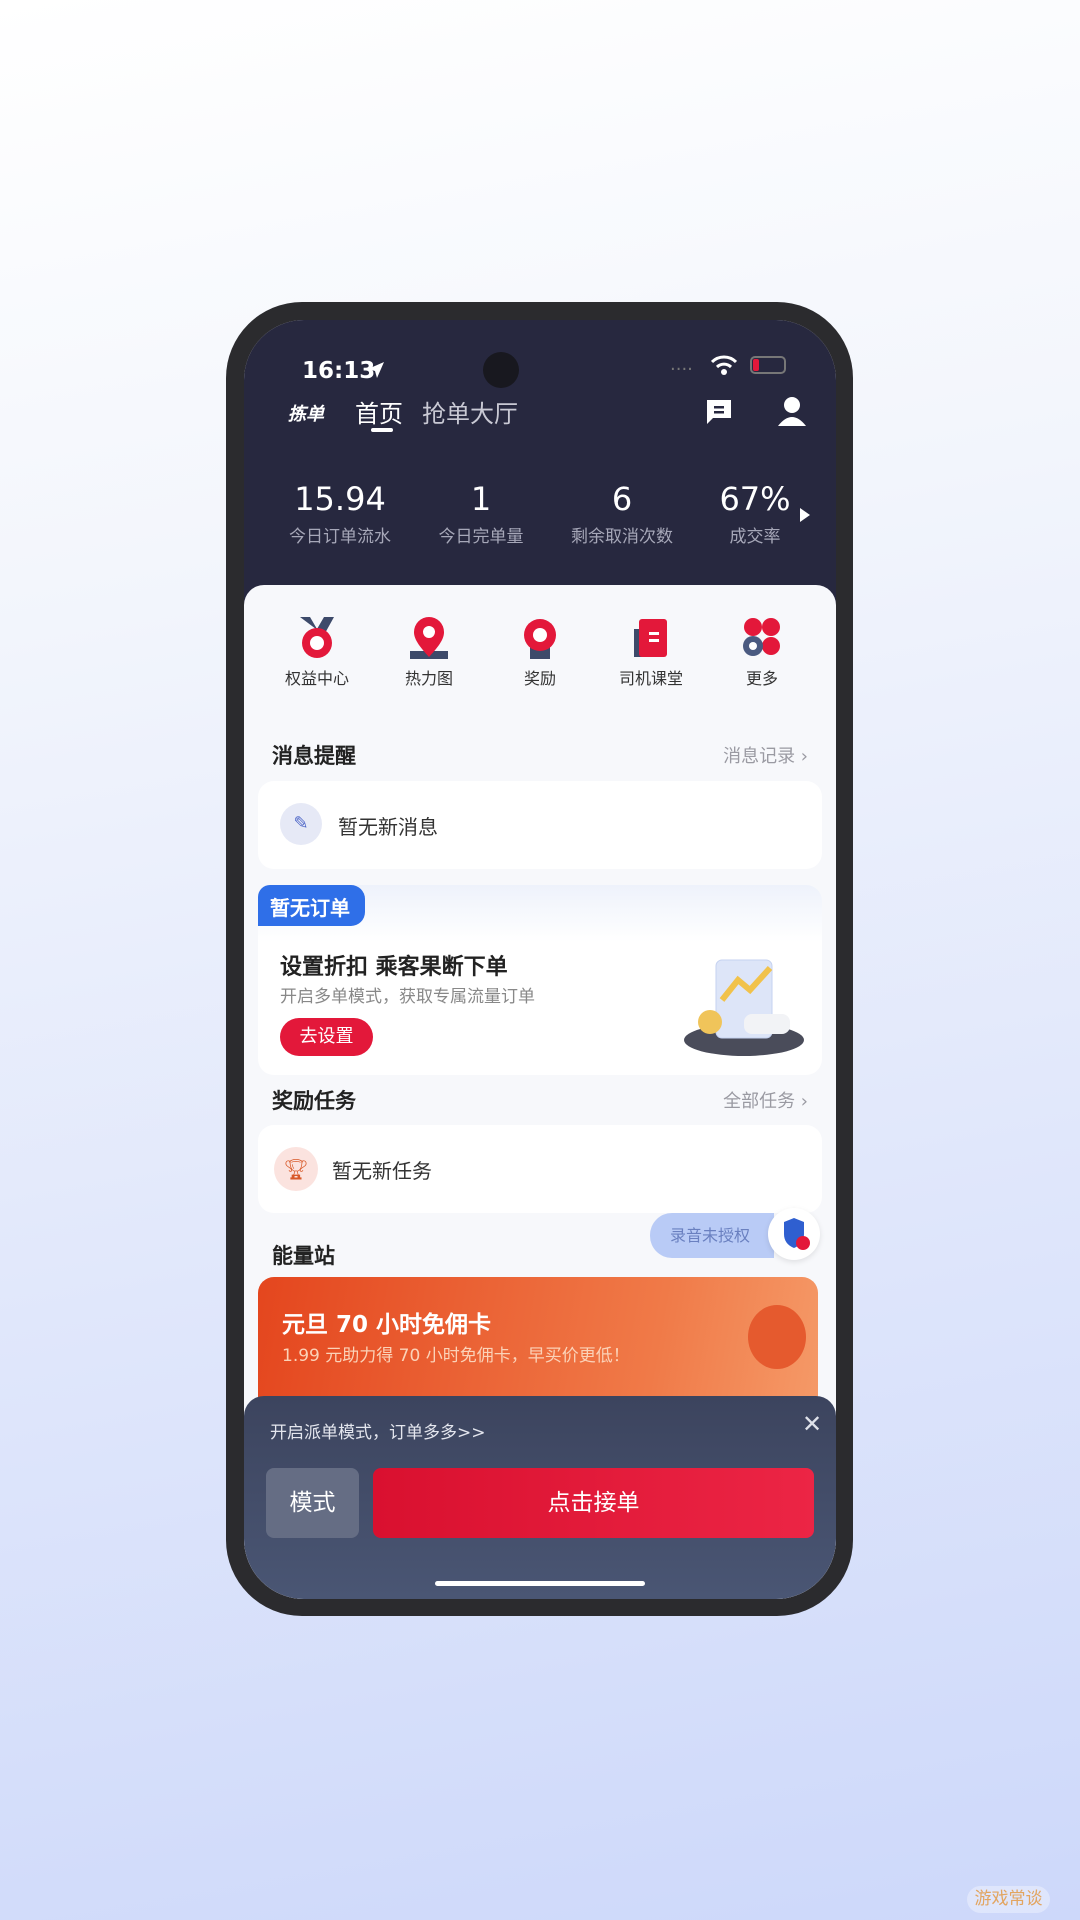  I want to click on shortcut-heatmap: 热力图, so click(429, 652).